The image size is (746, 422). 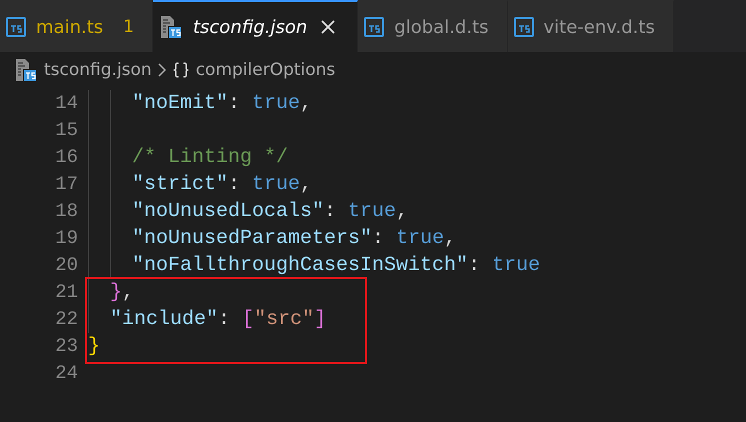 I want to click on tab-label: tsconfig.json, so click(x=250, y=27).